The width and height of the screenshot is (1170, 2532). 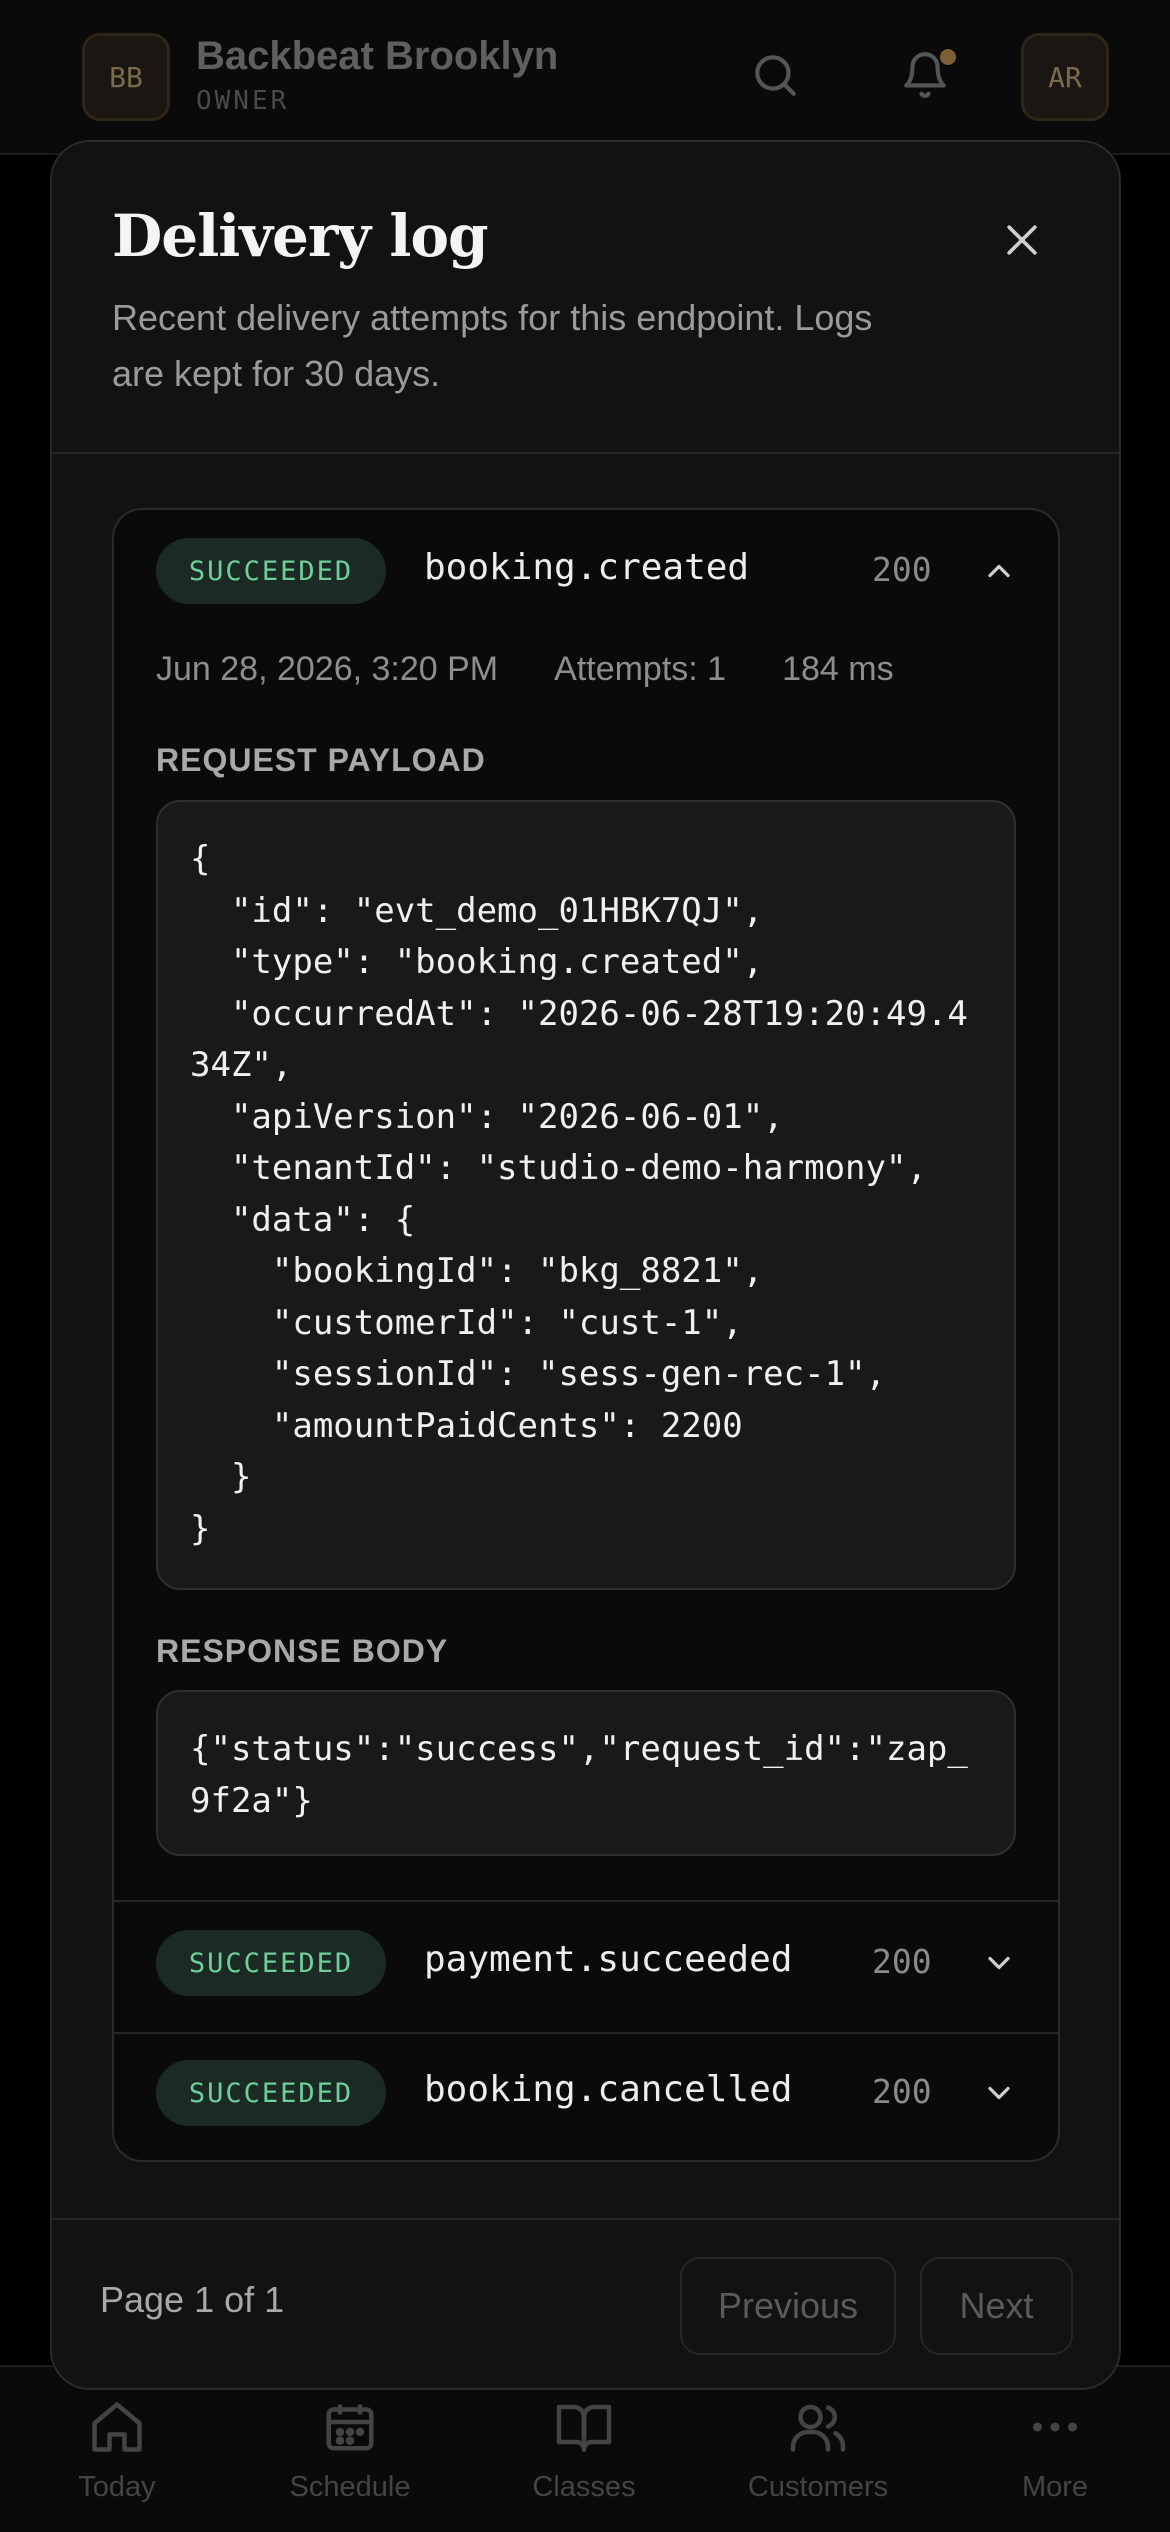 What do you see at coordinates (608, 1959) in the screenshot?
I see `event-type: payment.succeeded` at bounding box center [608, 1959].